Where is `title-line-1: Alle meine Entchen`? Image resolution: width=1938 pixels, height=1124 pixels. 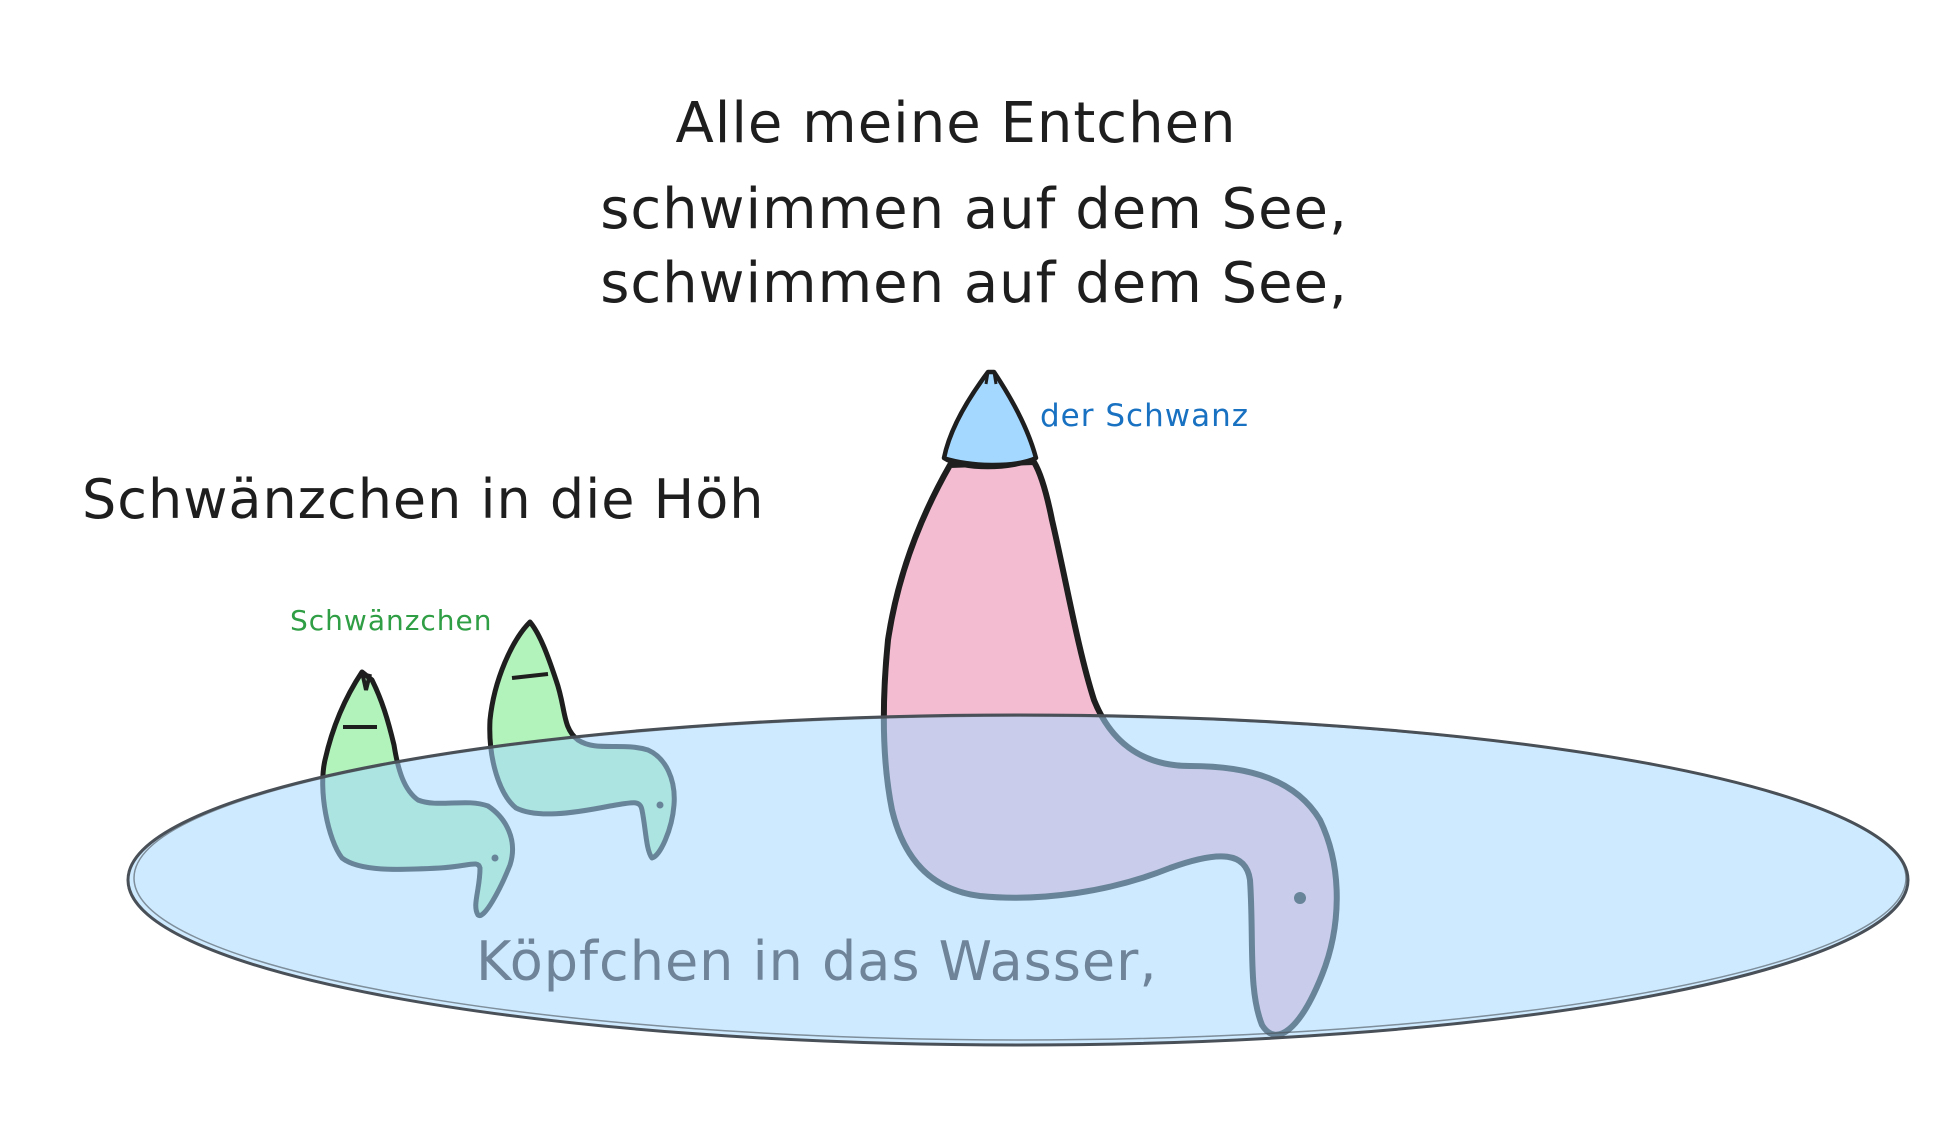
title-line-1: Alle meine Entchen is located at coordinates (955, 123).